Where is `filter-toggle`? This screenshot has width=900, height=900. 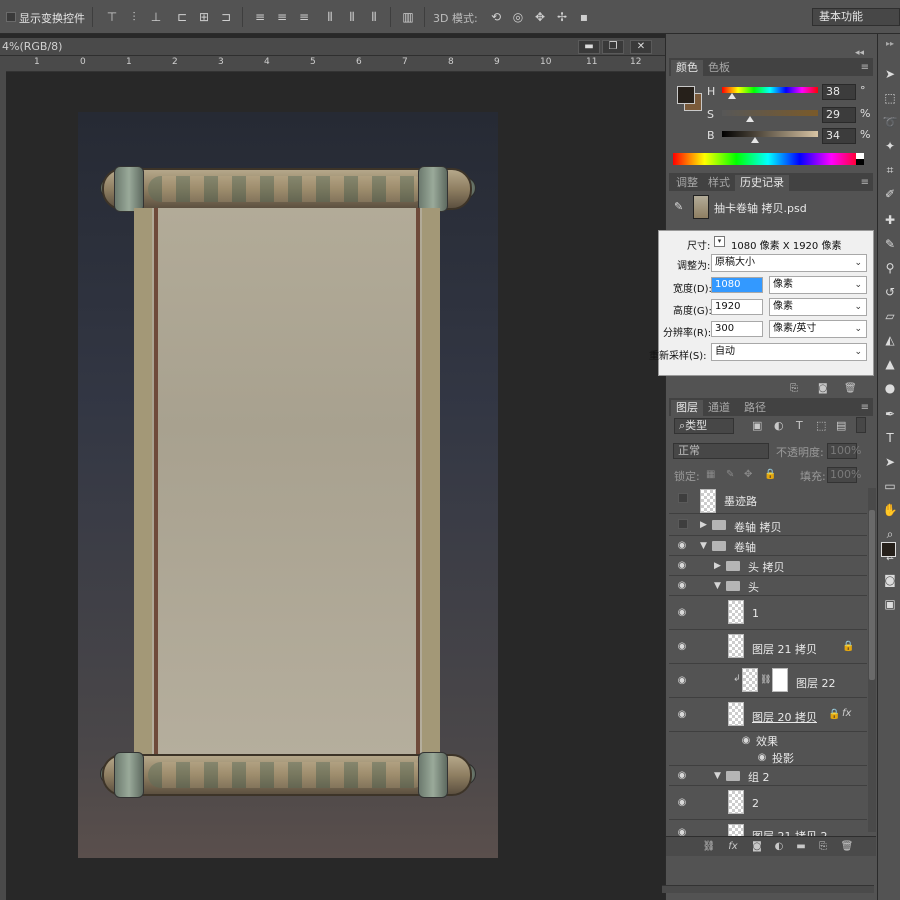 filter-toggle is located at coordinates (861, 425).